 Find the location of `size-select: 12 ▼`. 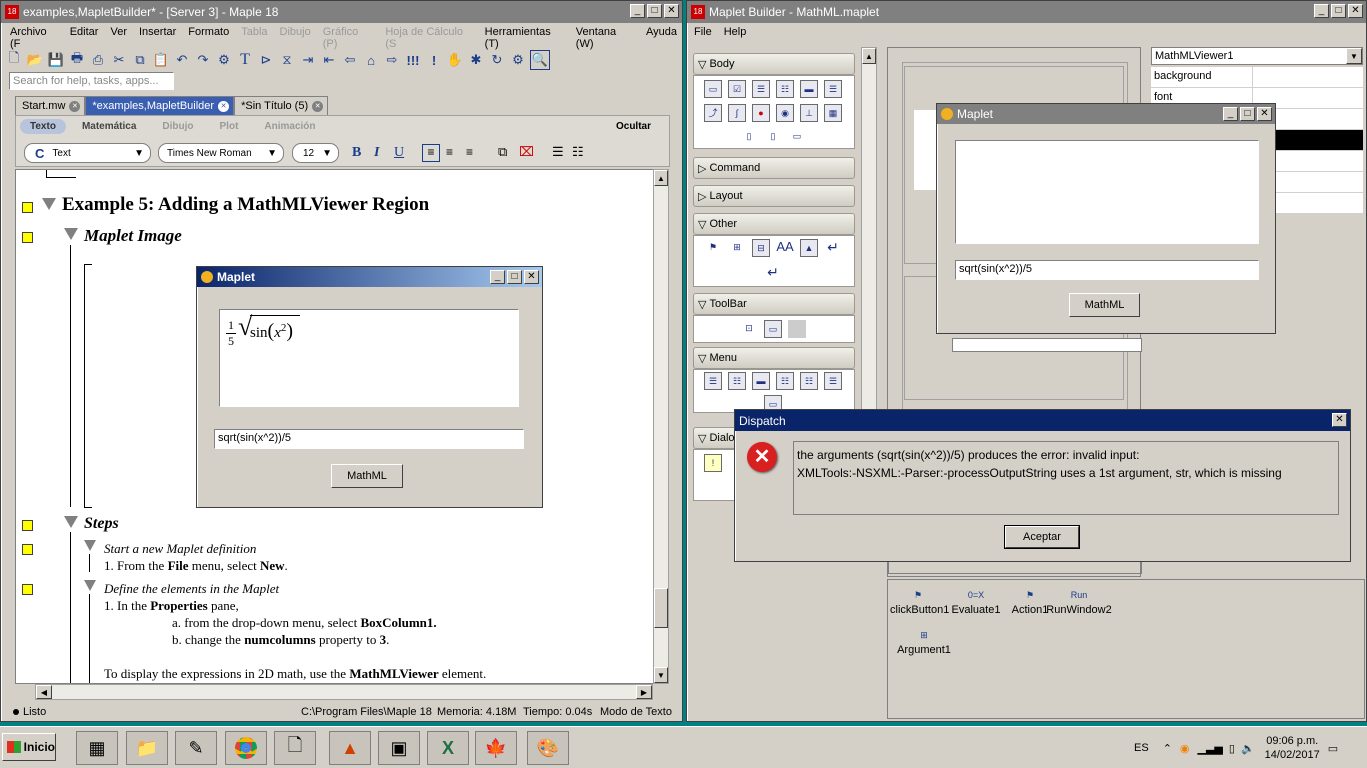

size-select: 12 ▼ is located at coordinates (315, 153).